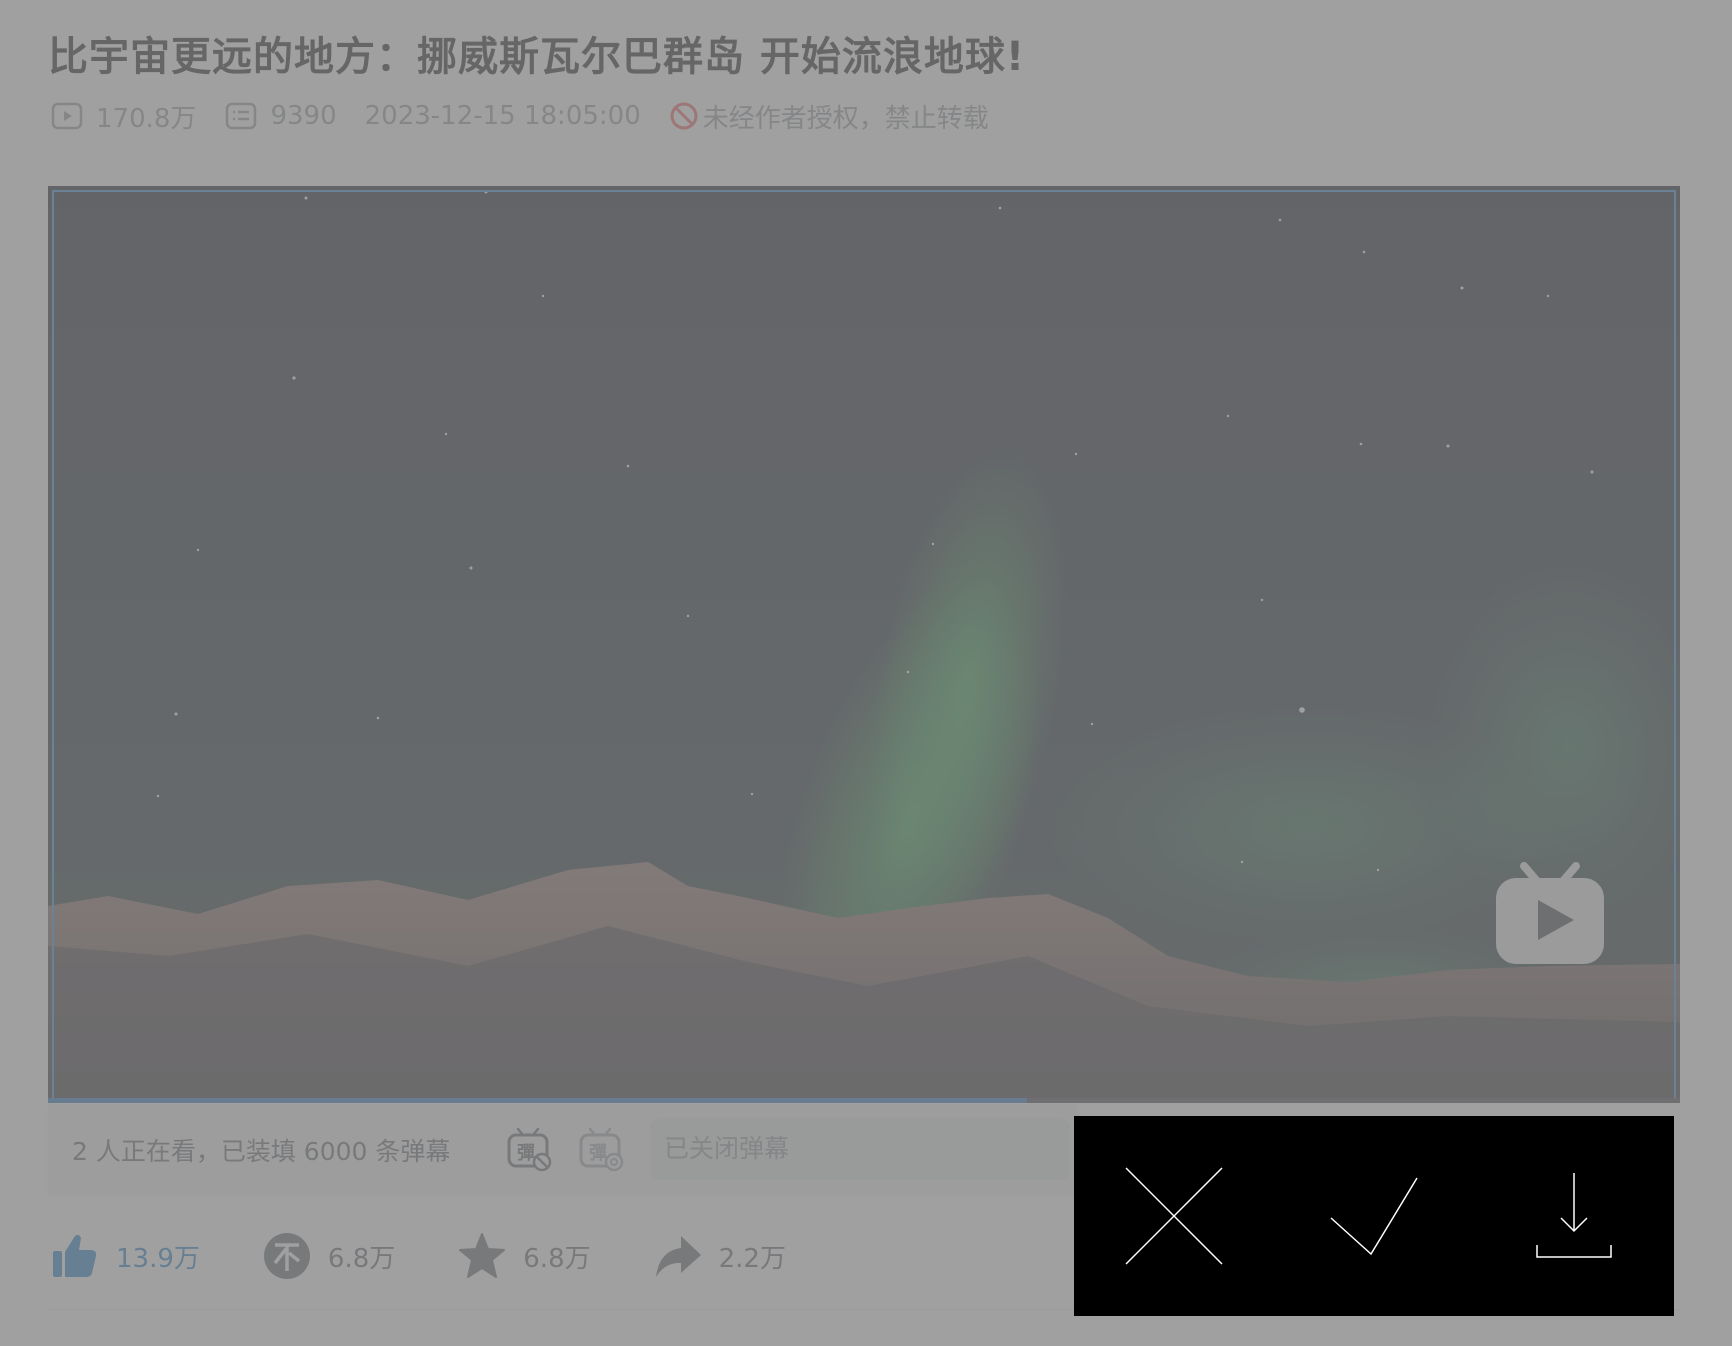  I want to click on coin-count: 6.8万, so click(361, 1258).